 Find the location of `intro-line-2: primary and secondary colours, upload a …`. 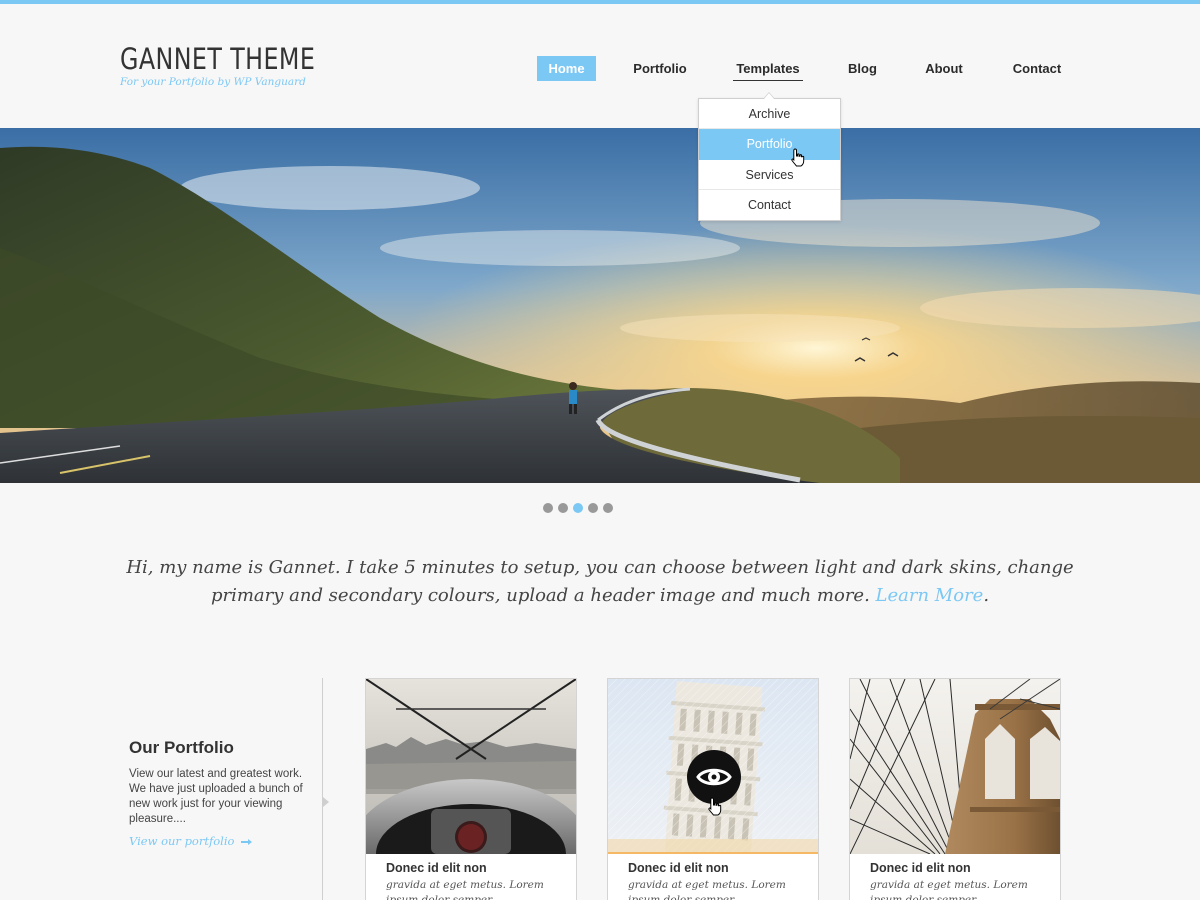

intro-line-2: primary and secondary colours, upload a … is located at coordinates (600, 596).